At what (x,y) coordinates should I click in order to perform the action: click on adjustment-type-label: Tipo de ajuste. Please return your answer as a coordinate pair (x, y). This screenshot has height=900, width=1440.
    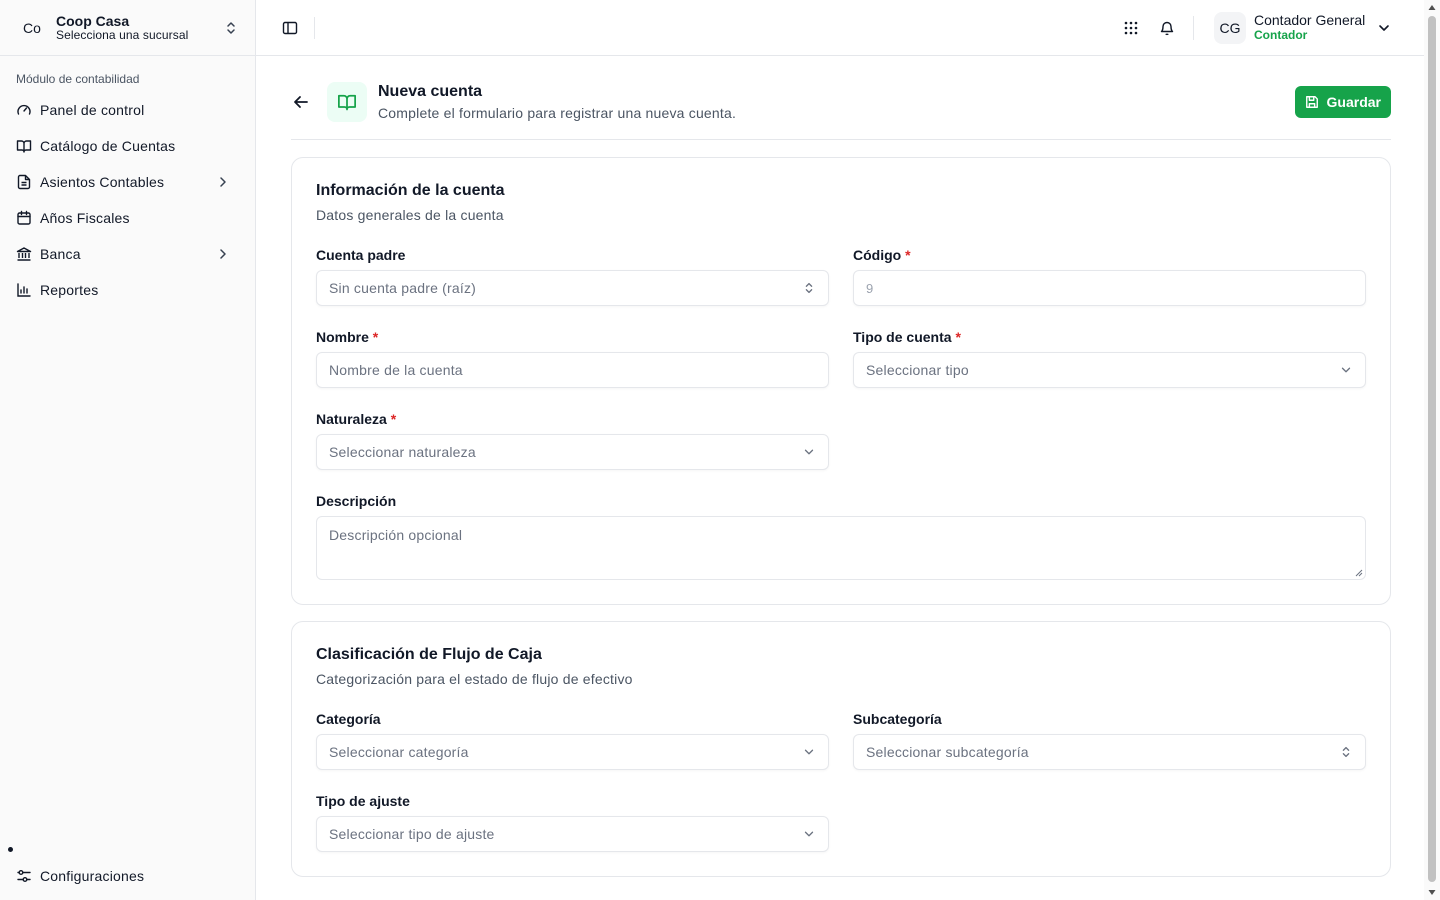
    Looking at the image, I should click on (363, 801).